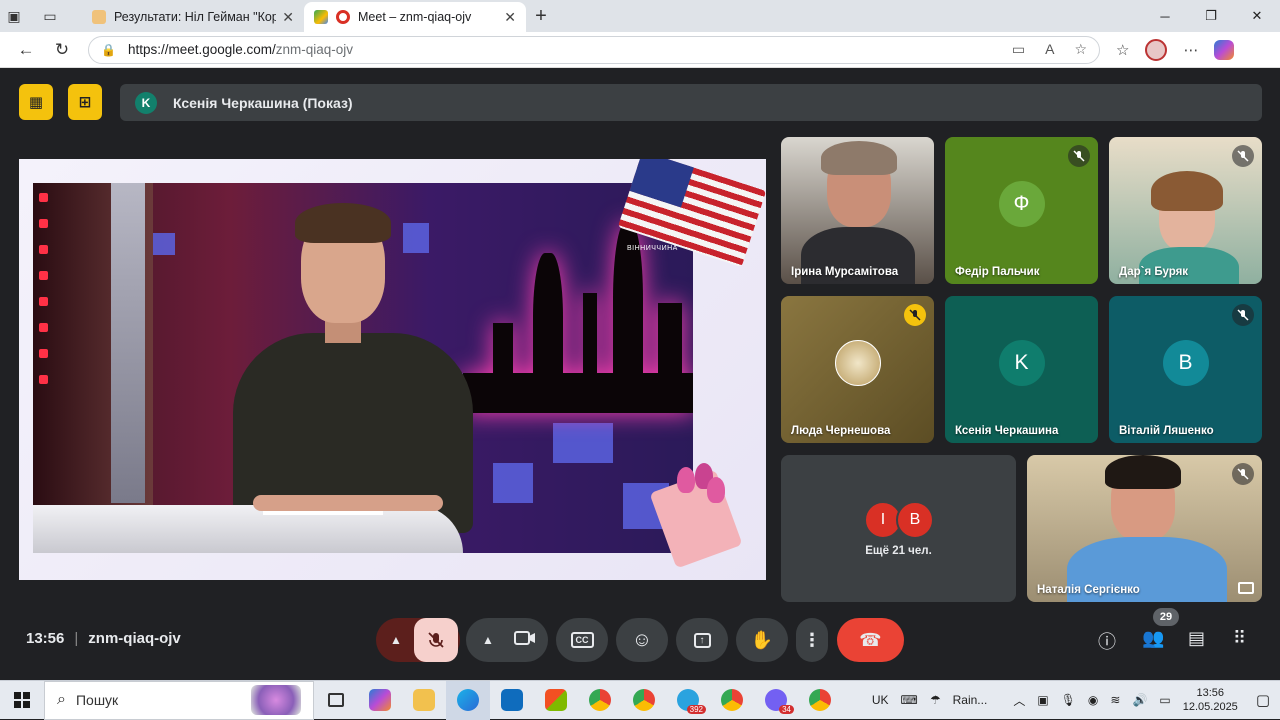  Describe the element at coordinates (343, 17) in the screenshot. I see `recording-icon` at that location.